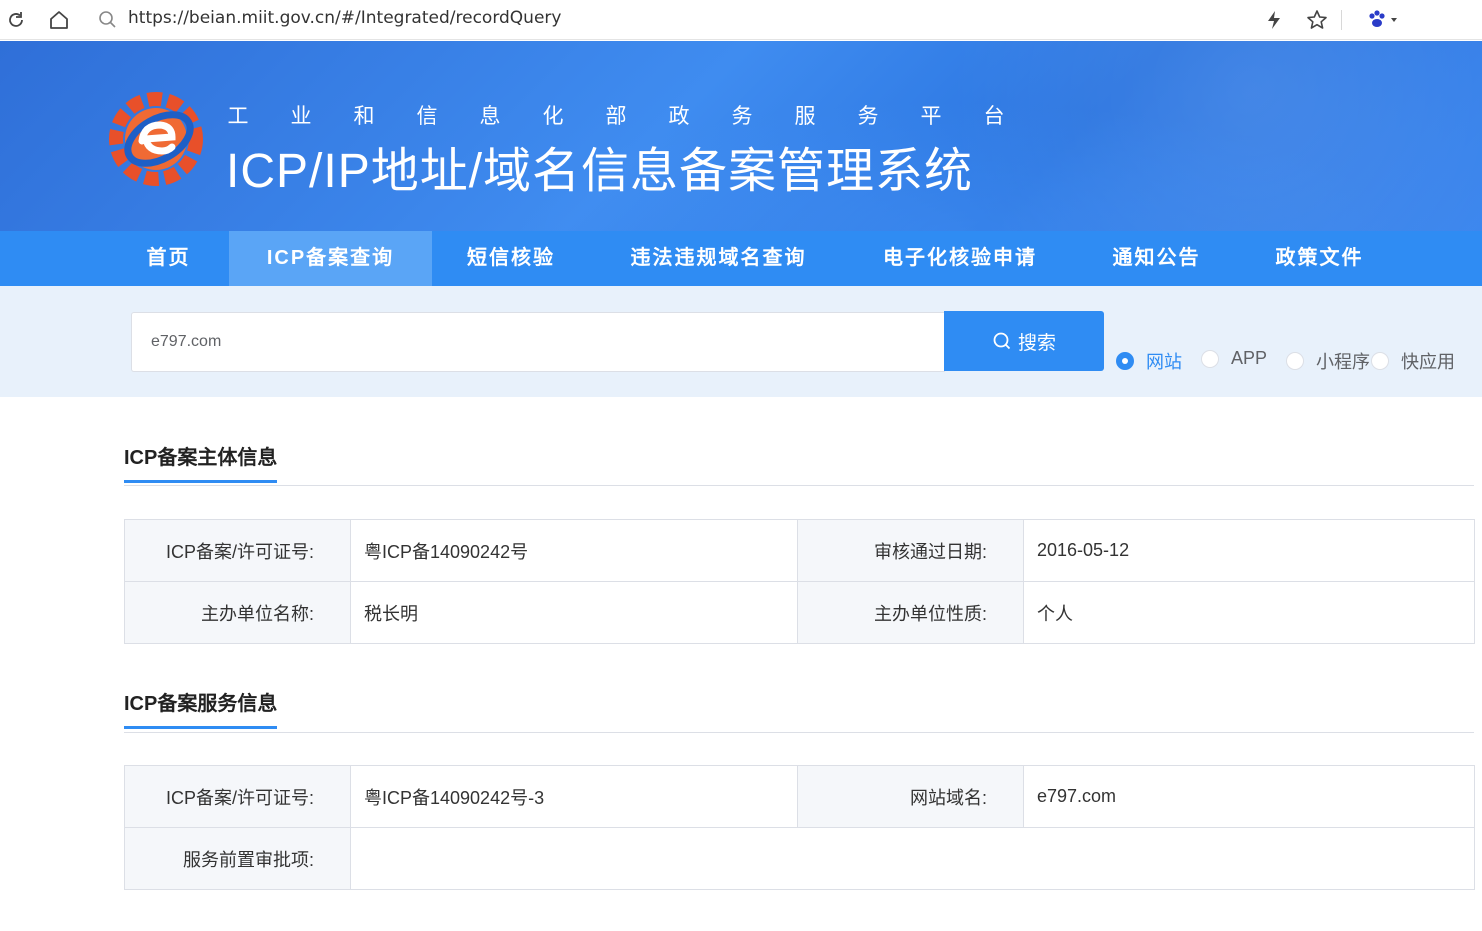 This screenshot has height=931, width=1482. Describe the element at coordinates (201, 708) in the screenshot. I see `service-info-title: ICP备案服务信息` at that location.